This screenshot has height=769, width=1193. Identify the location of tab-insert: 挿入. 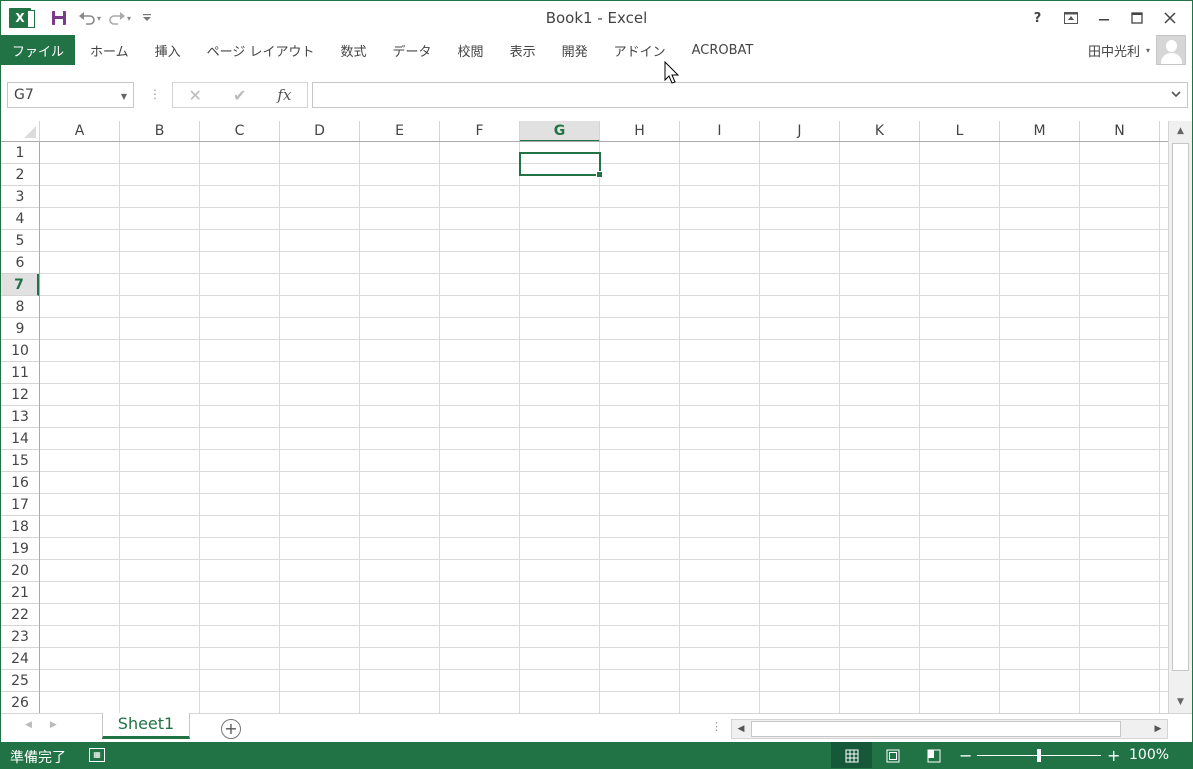
(168, 50).